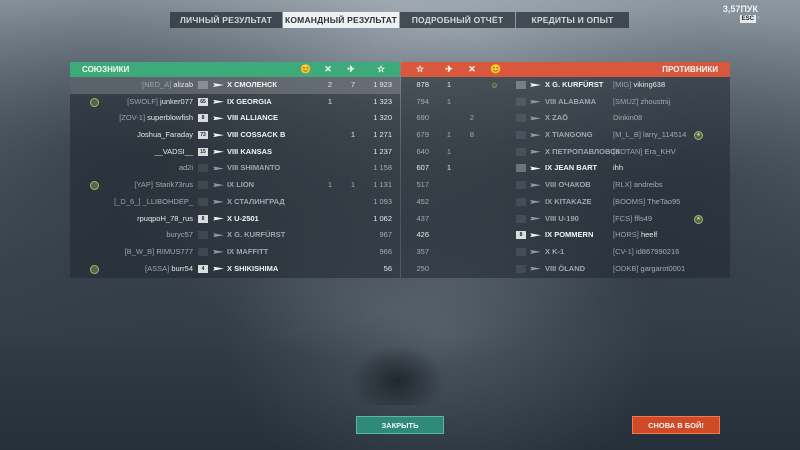 This screenshot has height=450, width=800. I want to click on enemy-row: 794 1 VIII ALABAMA [SMUZ] zhoustnij, so click(565, 102).